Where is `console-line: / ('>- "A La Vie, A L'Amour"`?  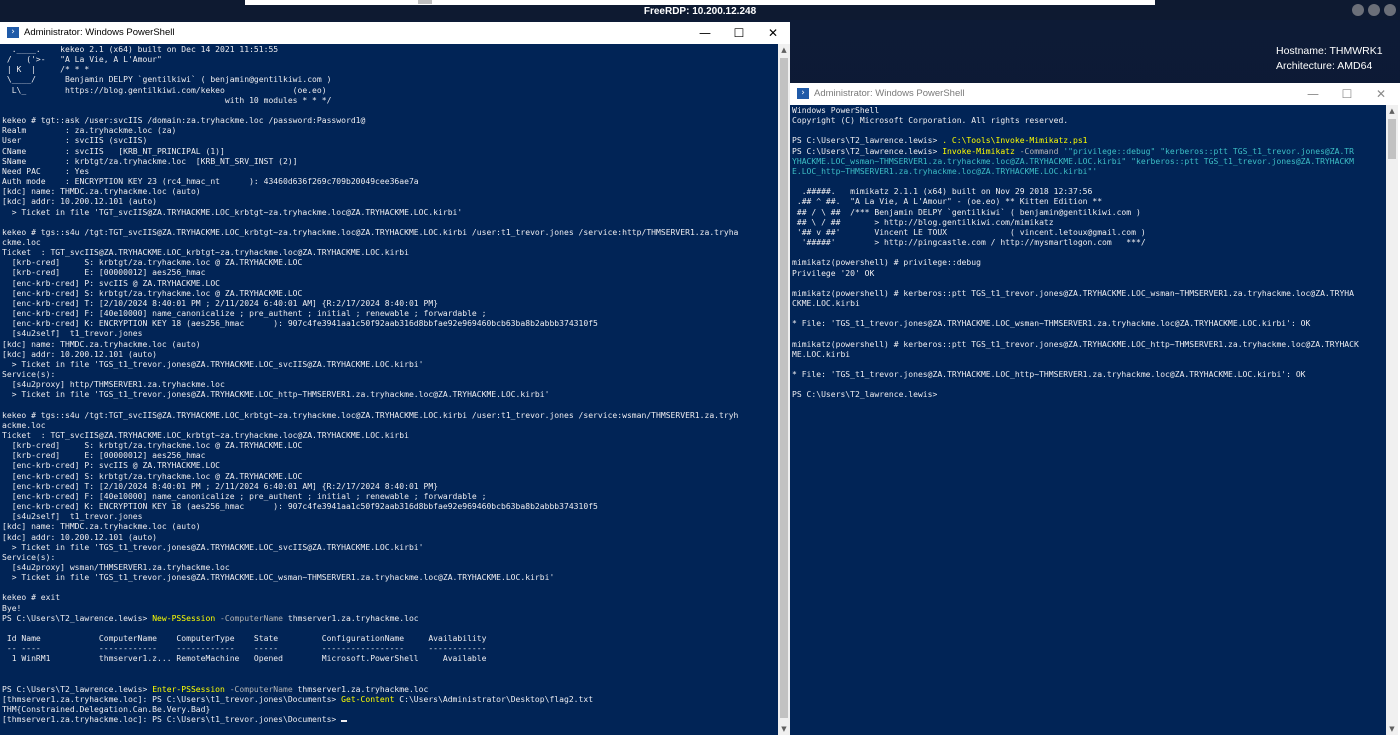
console-line: / ('>- "A La Vie, A L'Amour" is located at coordinates (82, 60).